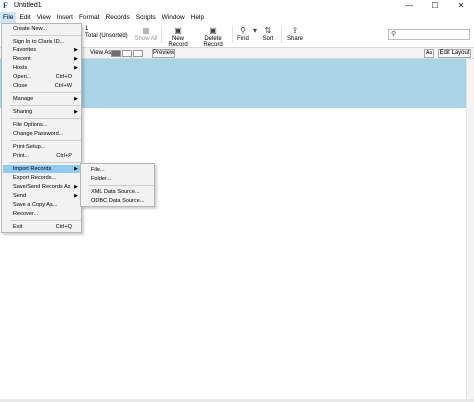 This screenshot has width=474, height=402. I want to click on delete-record-label: Delete Record, so click(213, 42).